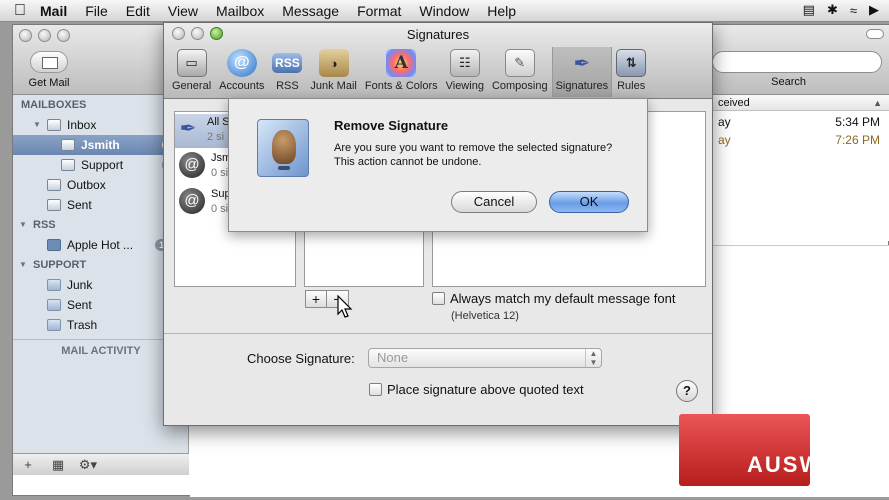  Describe the element at coordinates (485, 358) in the screenshot. I see `choose-signature-select: None ▲ ▼` at that location.